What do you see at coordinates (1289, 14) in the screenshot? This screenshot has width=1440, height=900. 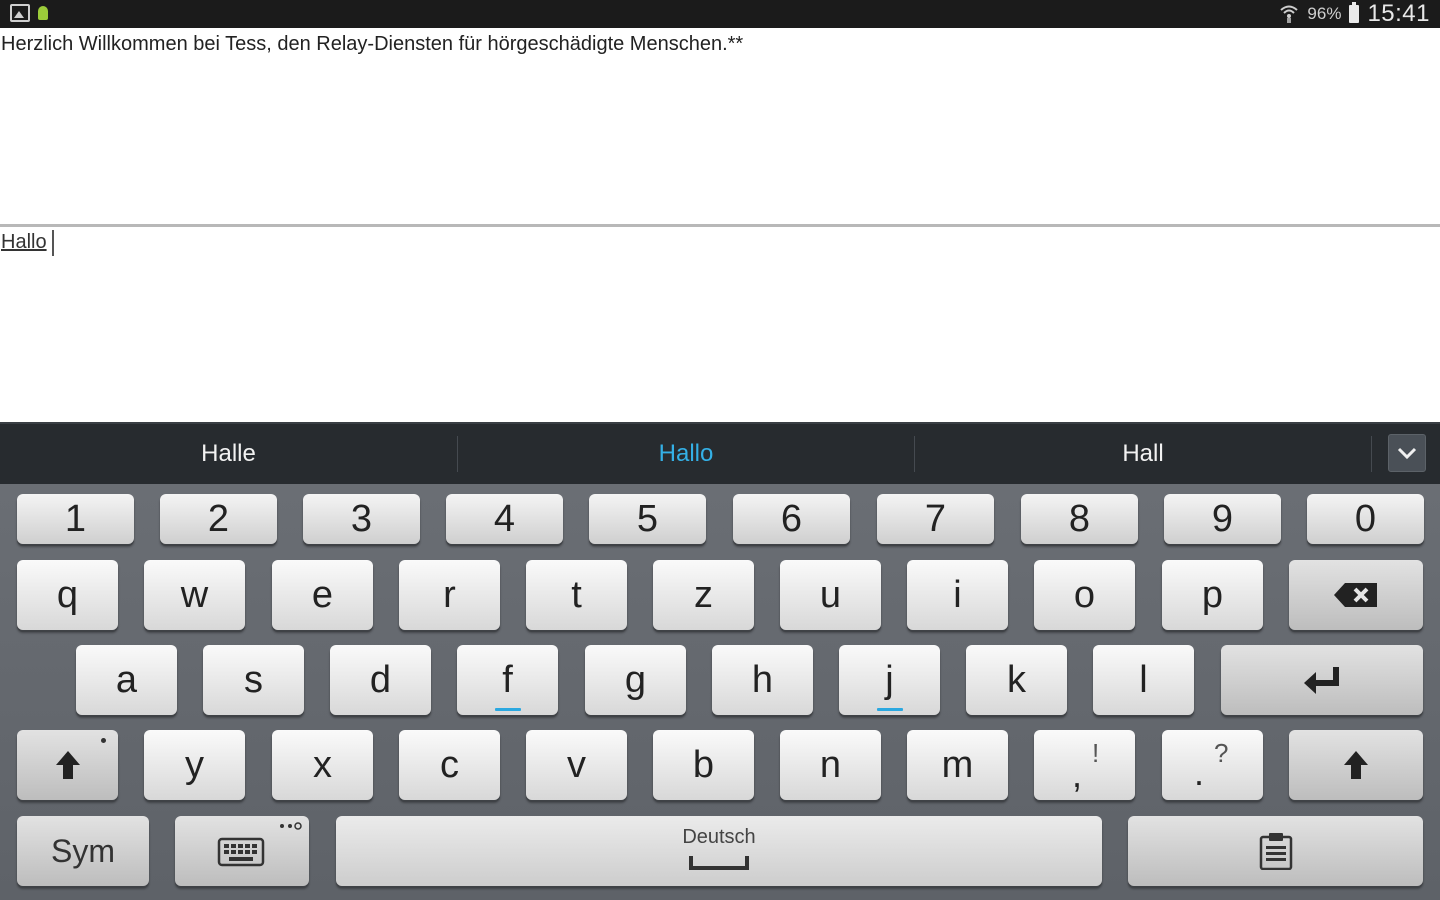 I see `wifi-icon` at bounding box center [1289, 14].